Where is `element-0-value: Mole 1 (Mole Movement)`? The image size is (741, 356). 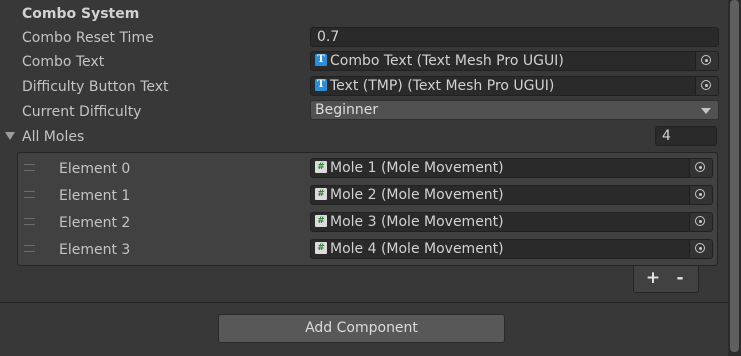
element-0-value: Mole 1 (Mole Movement) is located at coordinates (417, 168).